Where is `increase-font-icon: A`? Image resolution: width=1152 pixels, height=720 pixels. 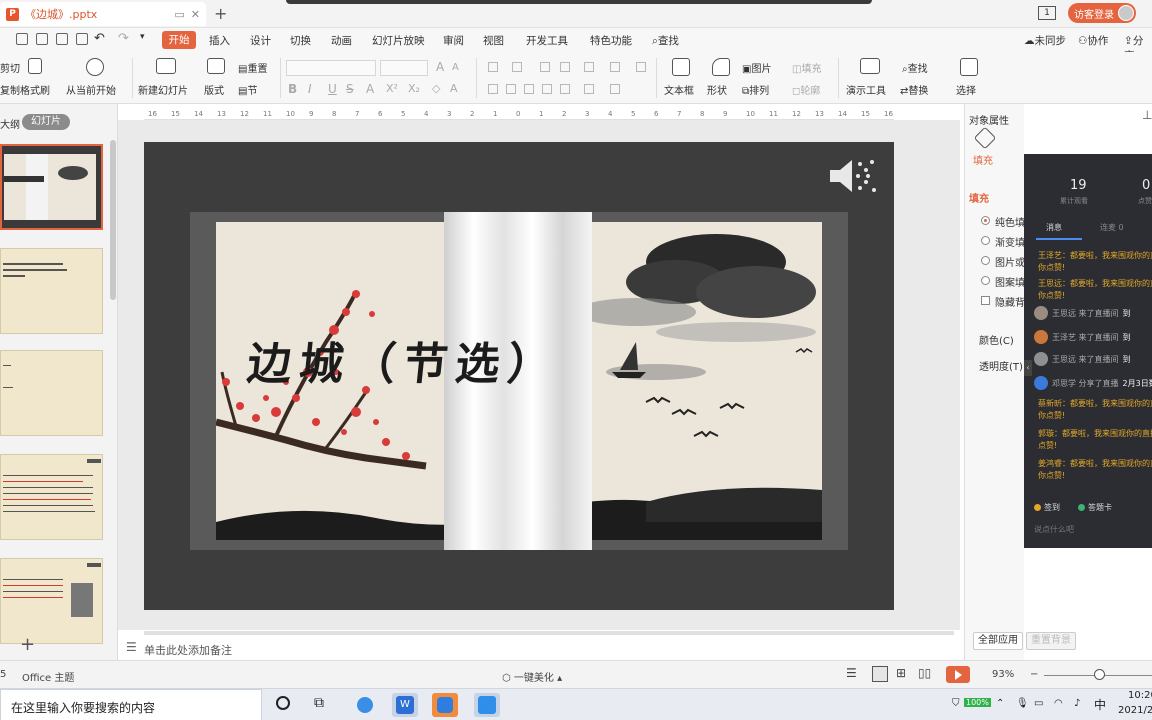 increase-font-icon: A is located at coordinates (440, 67).